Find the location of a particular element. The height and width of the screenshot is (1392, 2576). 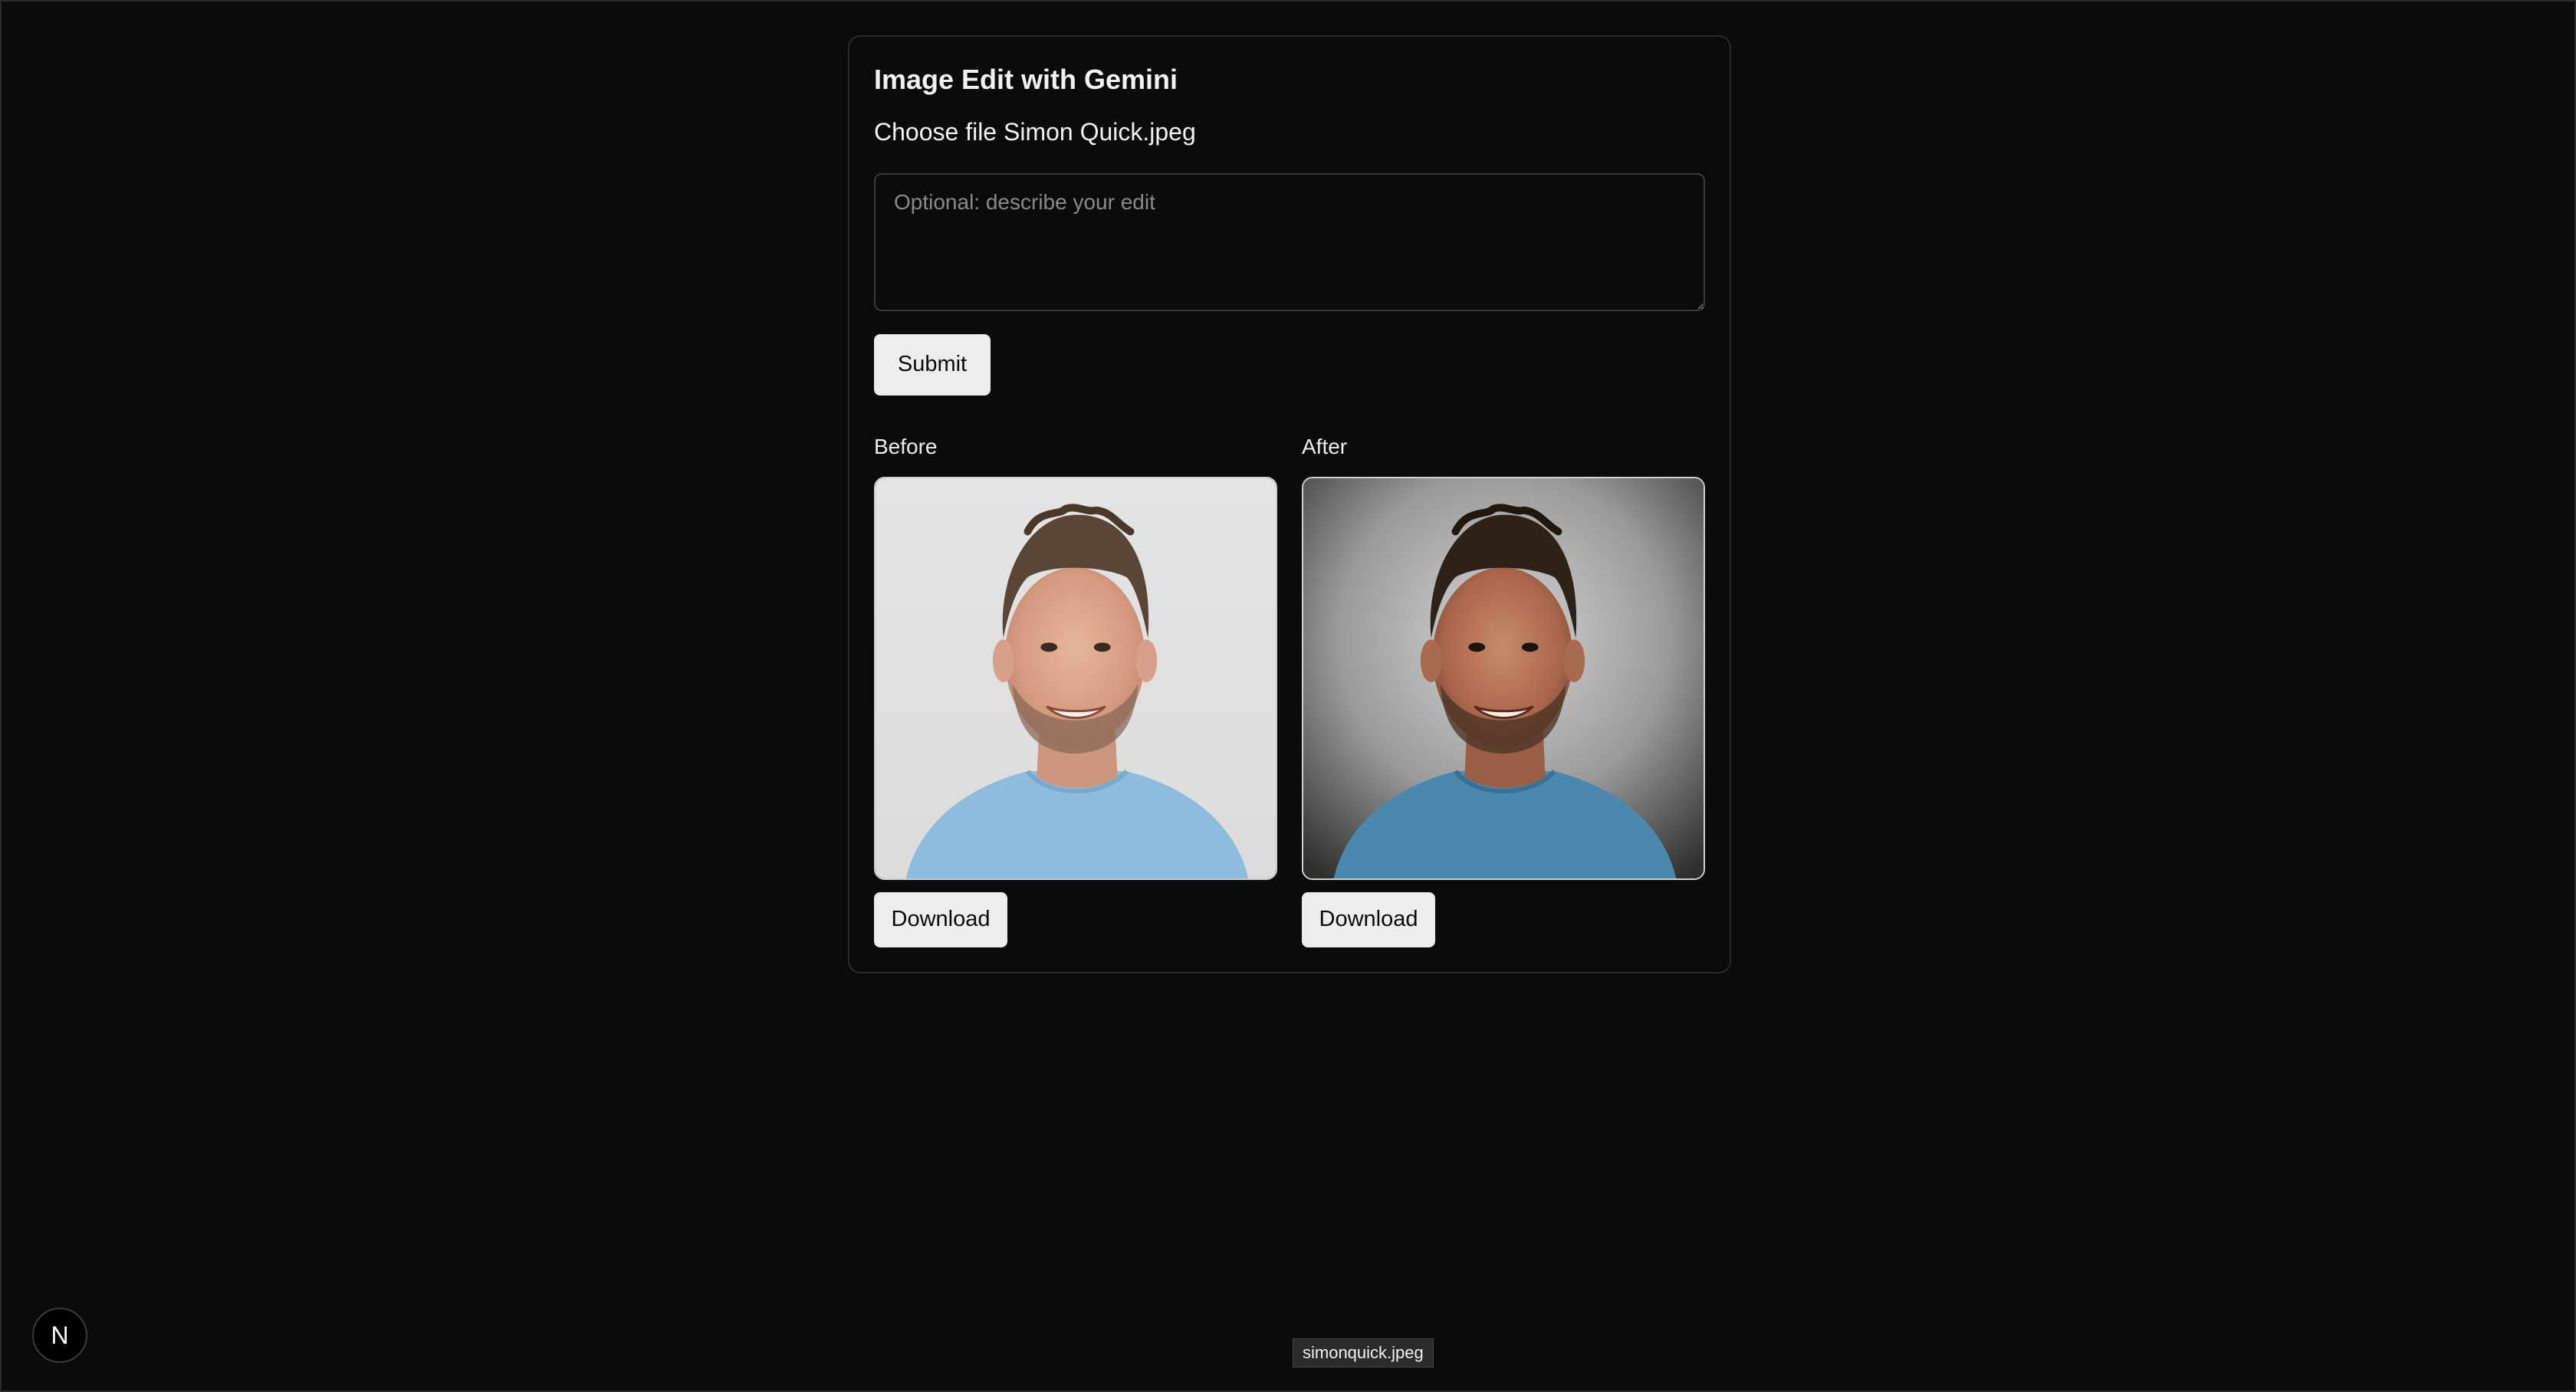

page-title: Image Edit with Gemini is located at coordinates (1026, 79).